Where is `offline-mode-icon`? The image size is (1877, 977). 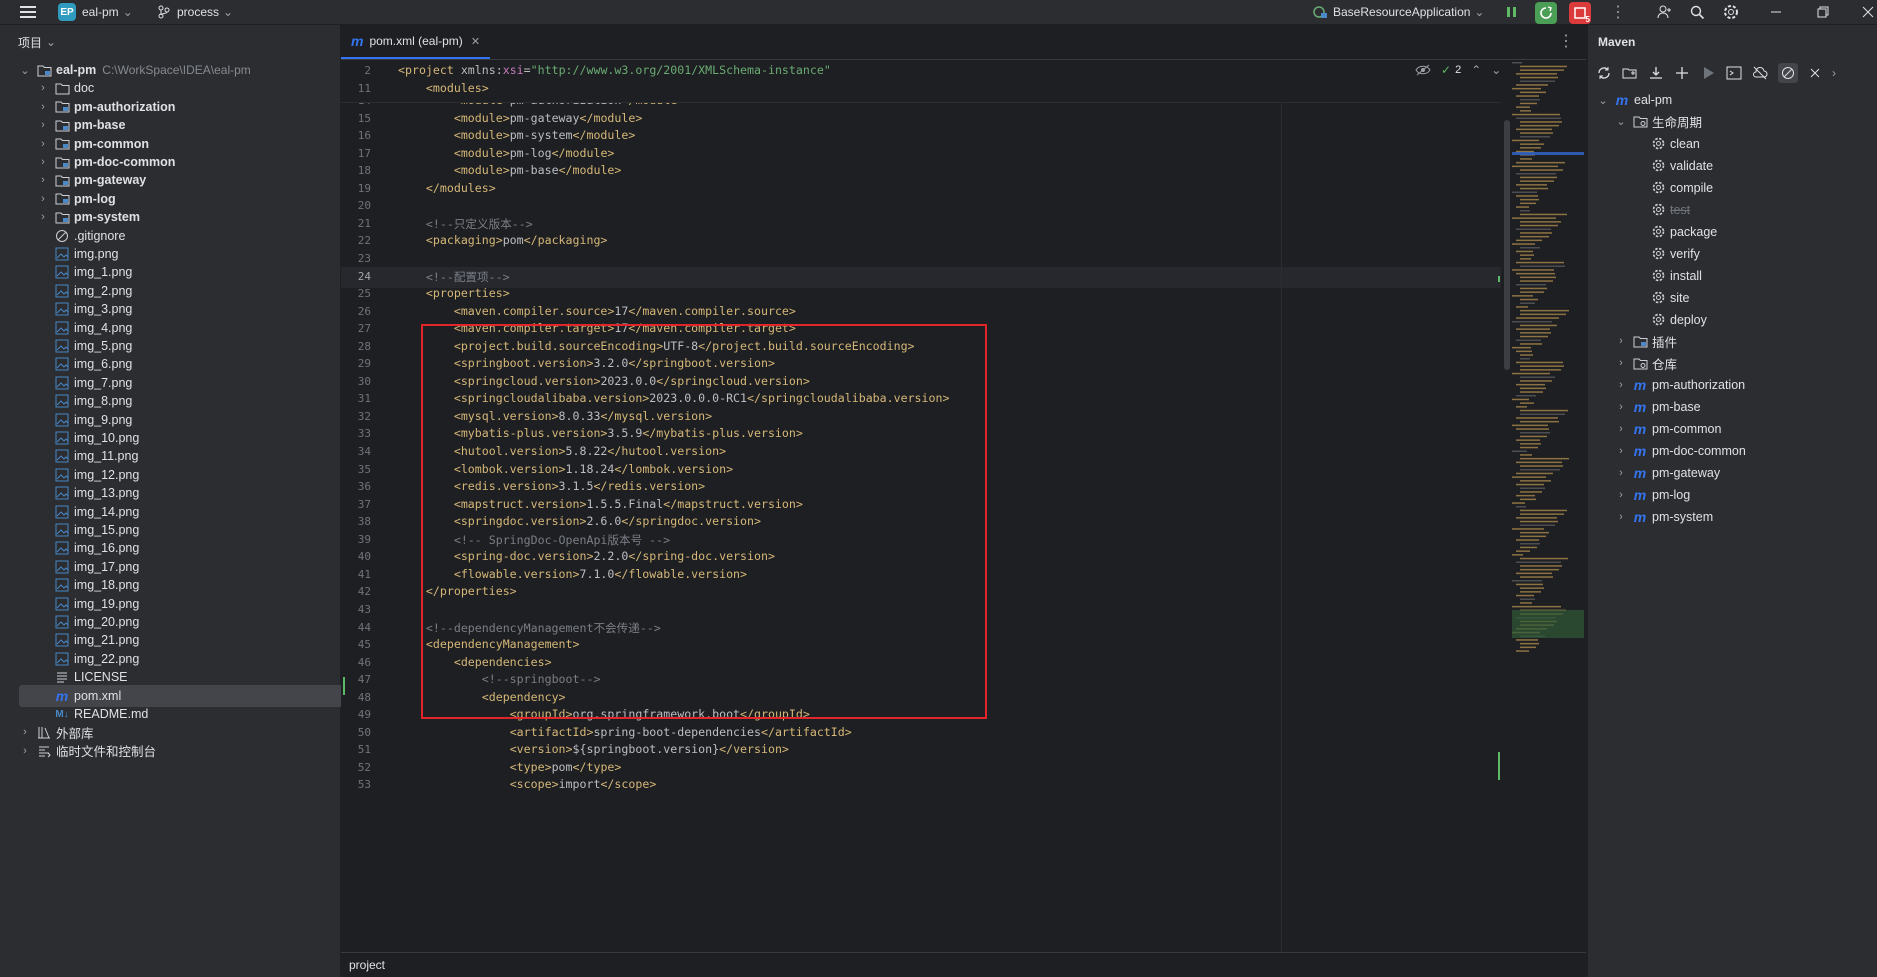 offline-mode-icon is located at coordinates (1760, 73).